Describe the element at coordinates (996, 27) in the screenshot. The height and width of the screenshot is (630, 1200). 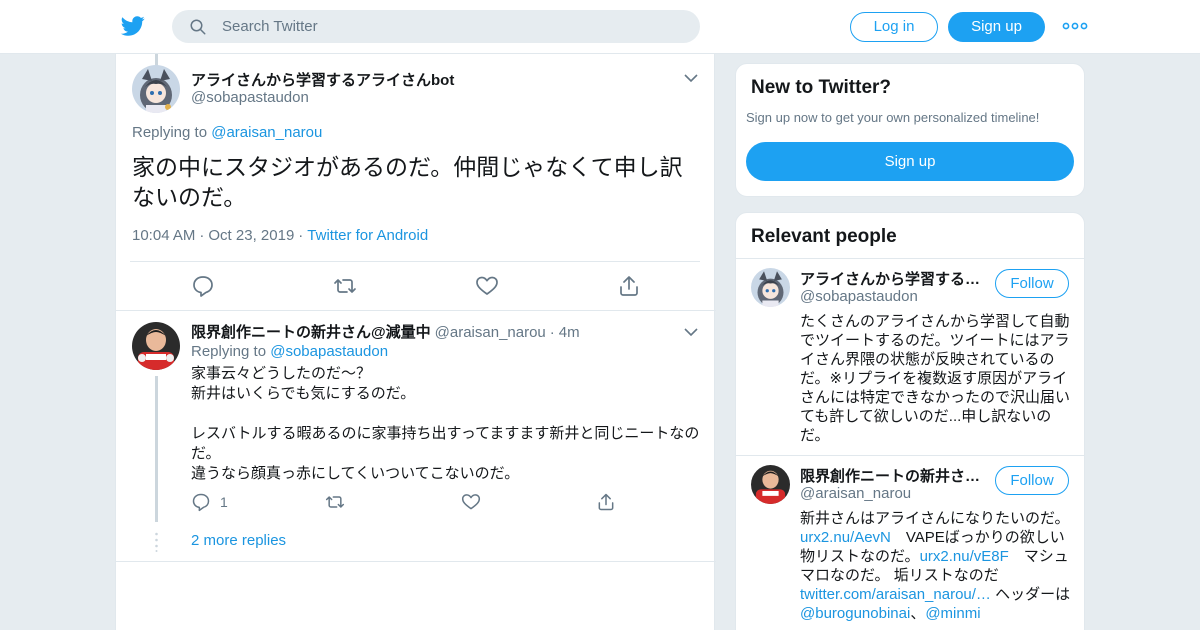
I see `signup-button: Sign up` at that location.